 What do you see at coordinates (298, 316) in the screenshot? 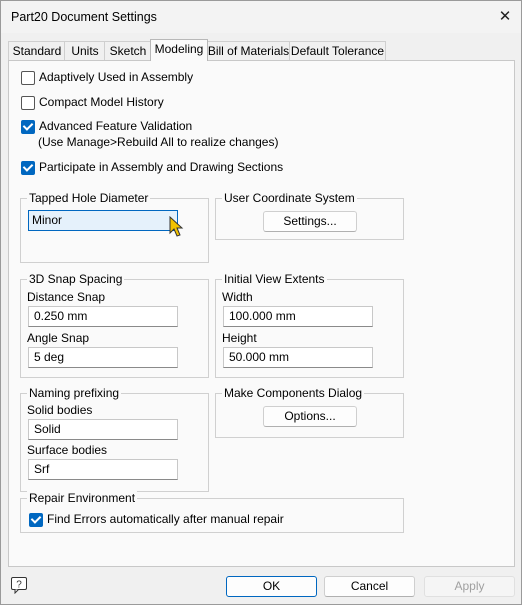
I see `width-input: 100.000 mm` at bounding box center [298, 316].